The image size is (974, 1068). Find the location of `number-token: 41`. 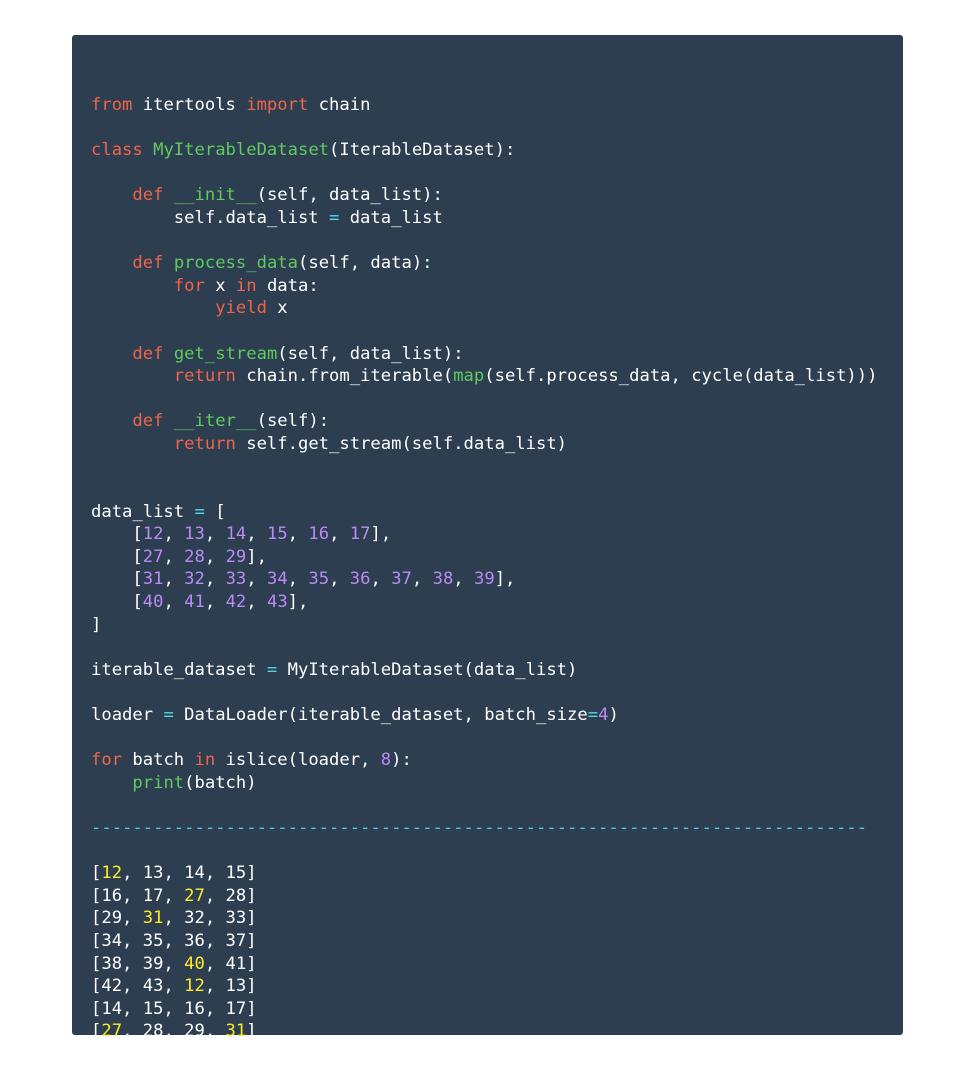

number-token: 41 is located at coordinates (194, 602).